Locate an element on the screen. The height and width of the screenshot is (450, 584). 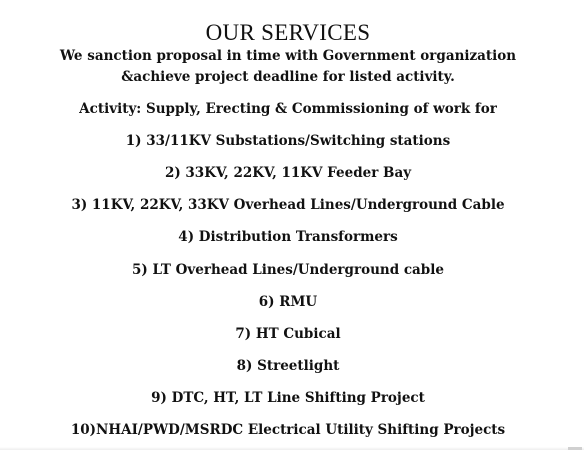
service-item-7: 7) HT Cubical is located at coordinates (288, 334).